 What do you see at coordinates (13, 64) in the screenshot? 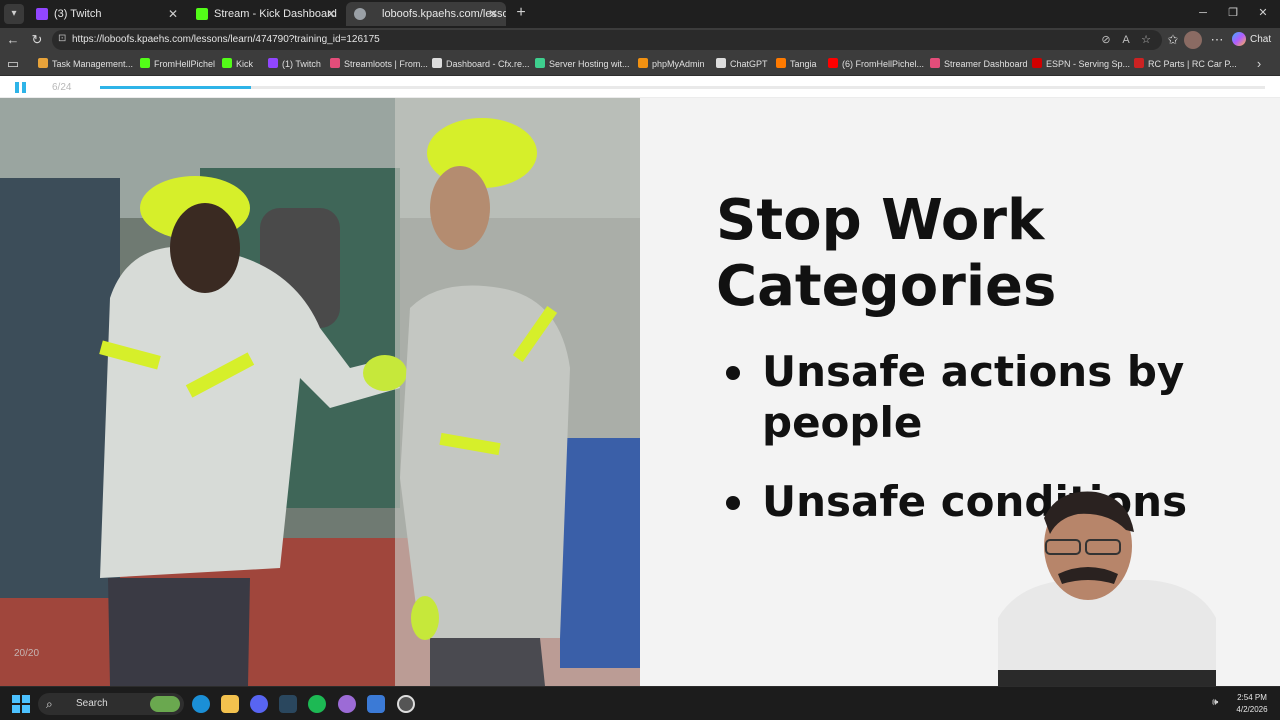
I see `collections-icon: ▭` at bounding box center [13, 64].